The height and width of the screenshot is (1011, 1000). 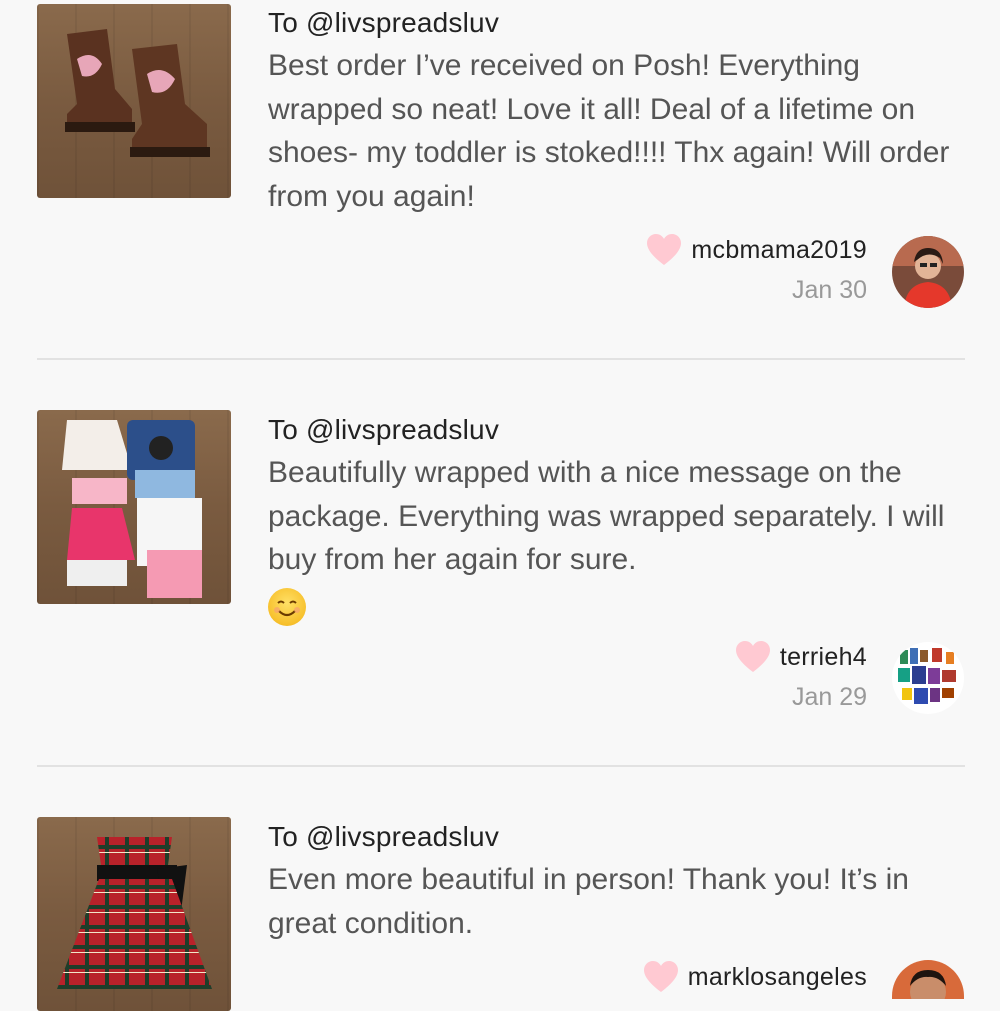 What do you see at coordinates (829, 697) in the screenshot?
I see `review-date: Jan 29` at bounding box center [829, 697].